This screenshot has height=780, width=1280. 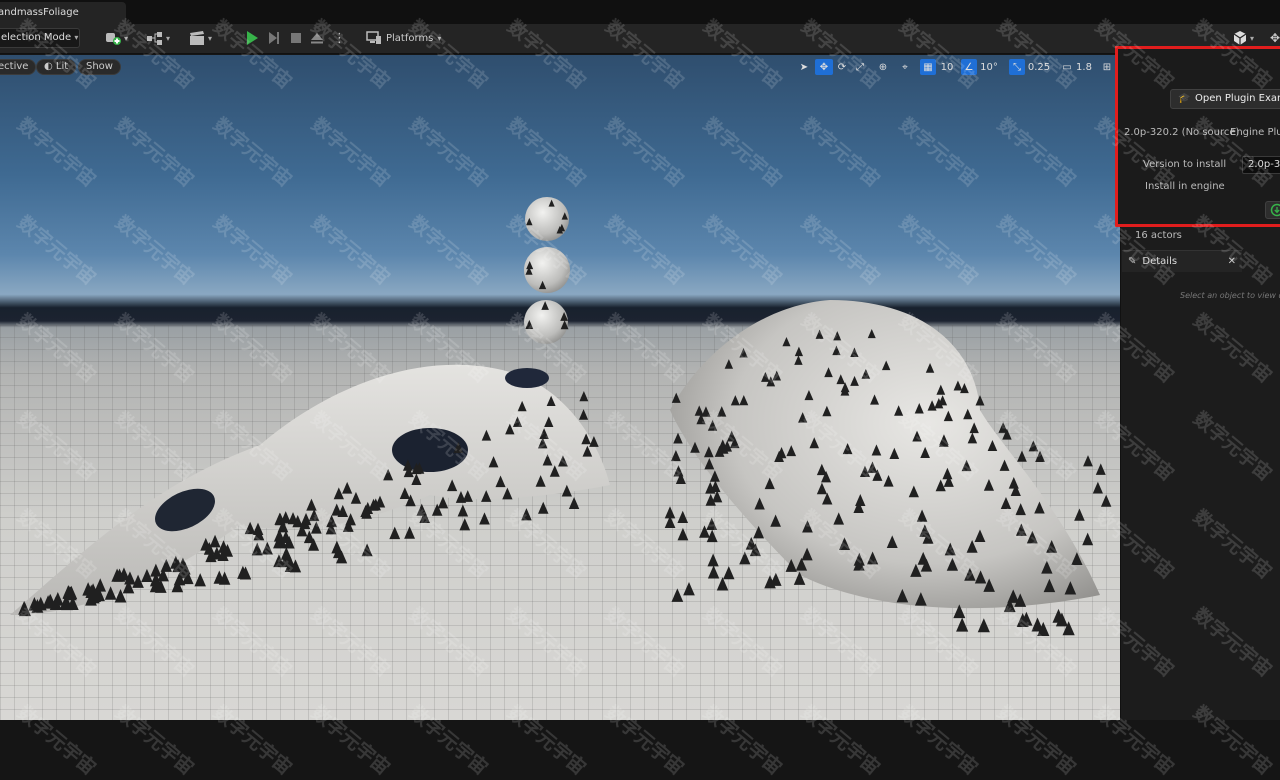 I want to click on vertical-ellipsis-icon: ⋮, so click(x=339, y=38).